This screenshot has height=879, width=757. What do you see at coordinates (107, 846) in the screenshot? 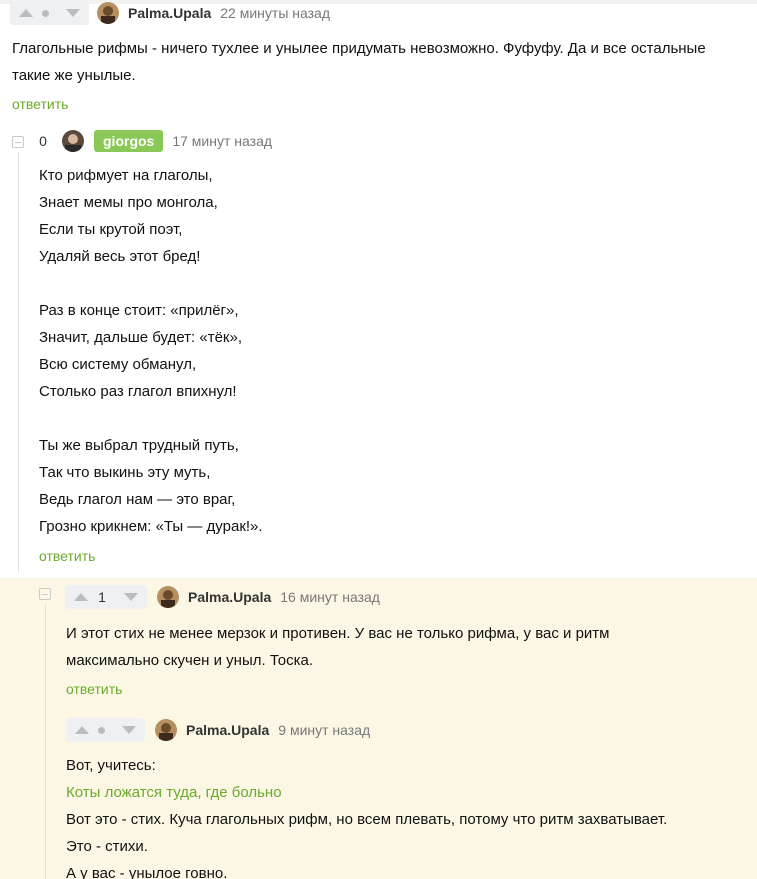
I see `text-line: Это - стихи.` at bounding box center [107, 846].